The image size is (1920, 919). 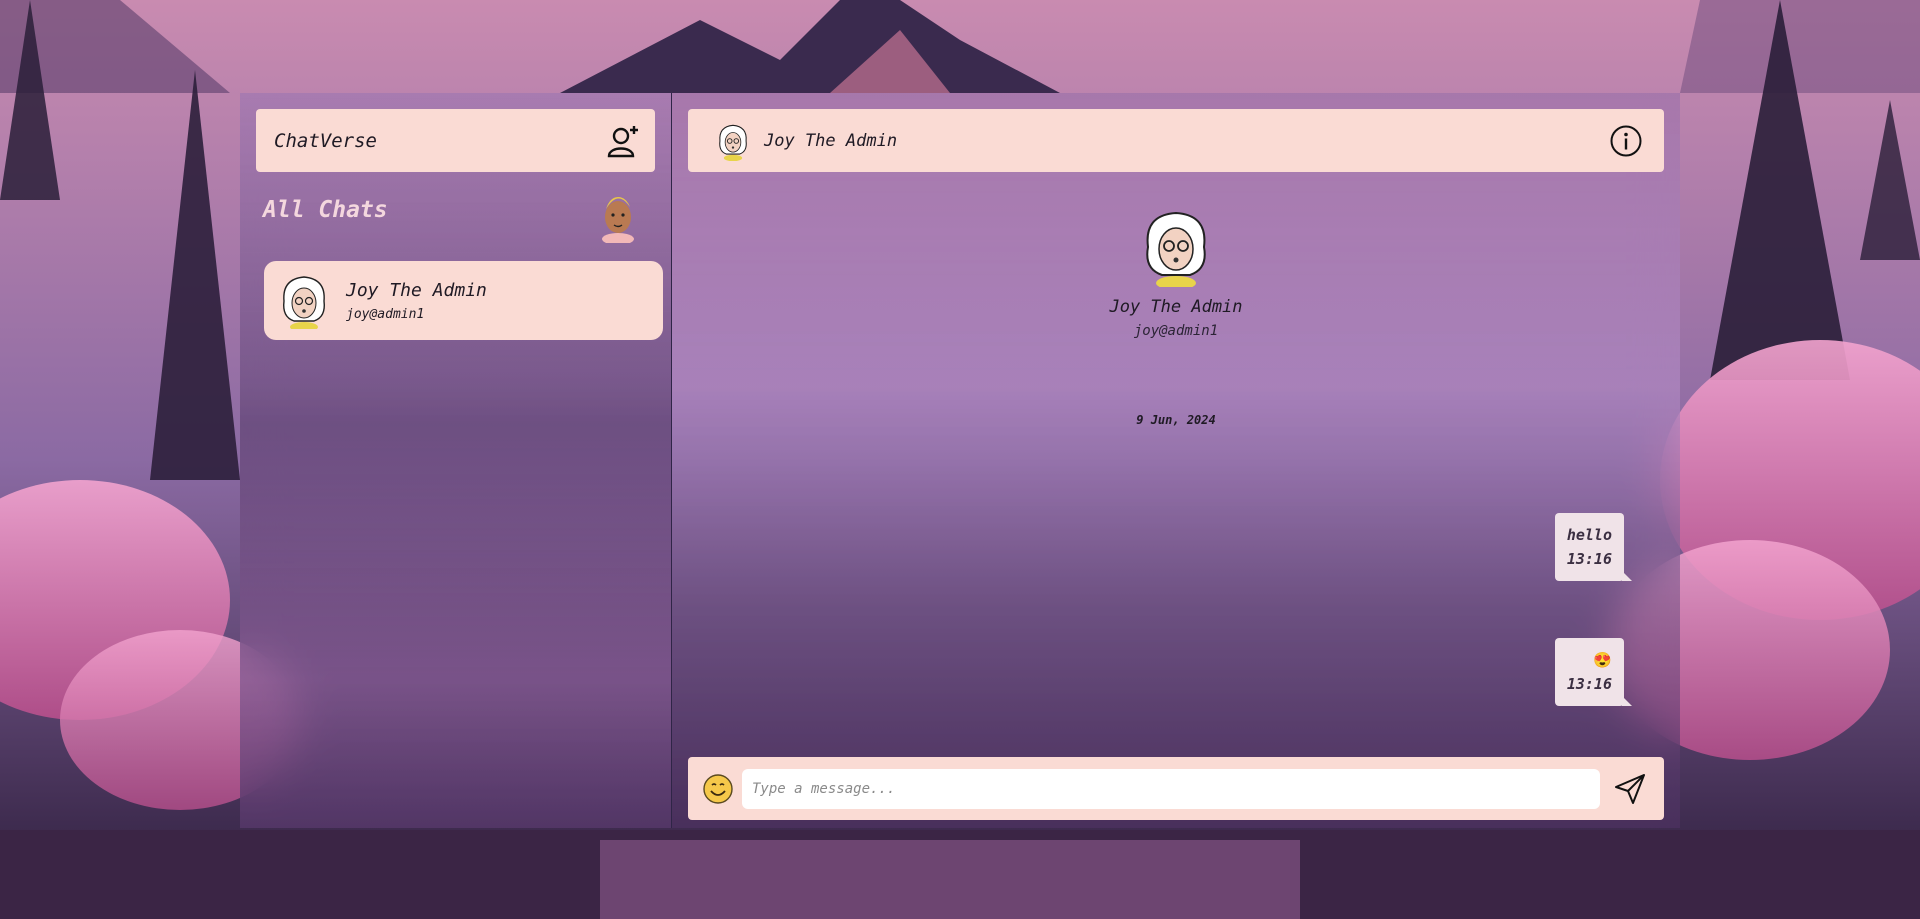 I want to click on smile-icon, so click(x=718, y=789).